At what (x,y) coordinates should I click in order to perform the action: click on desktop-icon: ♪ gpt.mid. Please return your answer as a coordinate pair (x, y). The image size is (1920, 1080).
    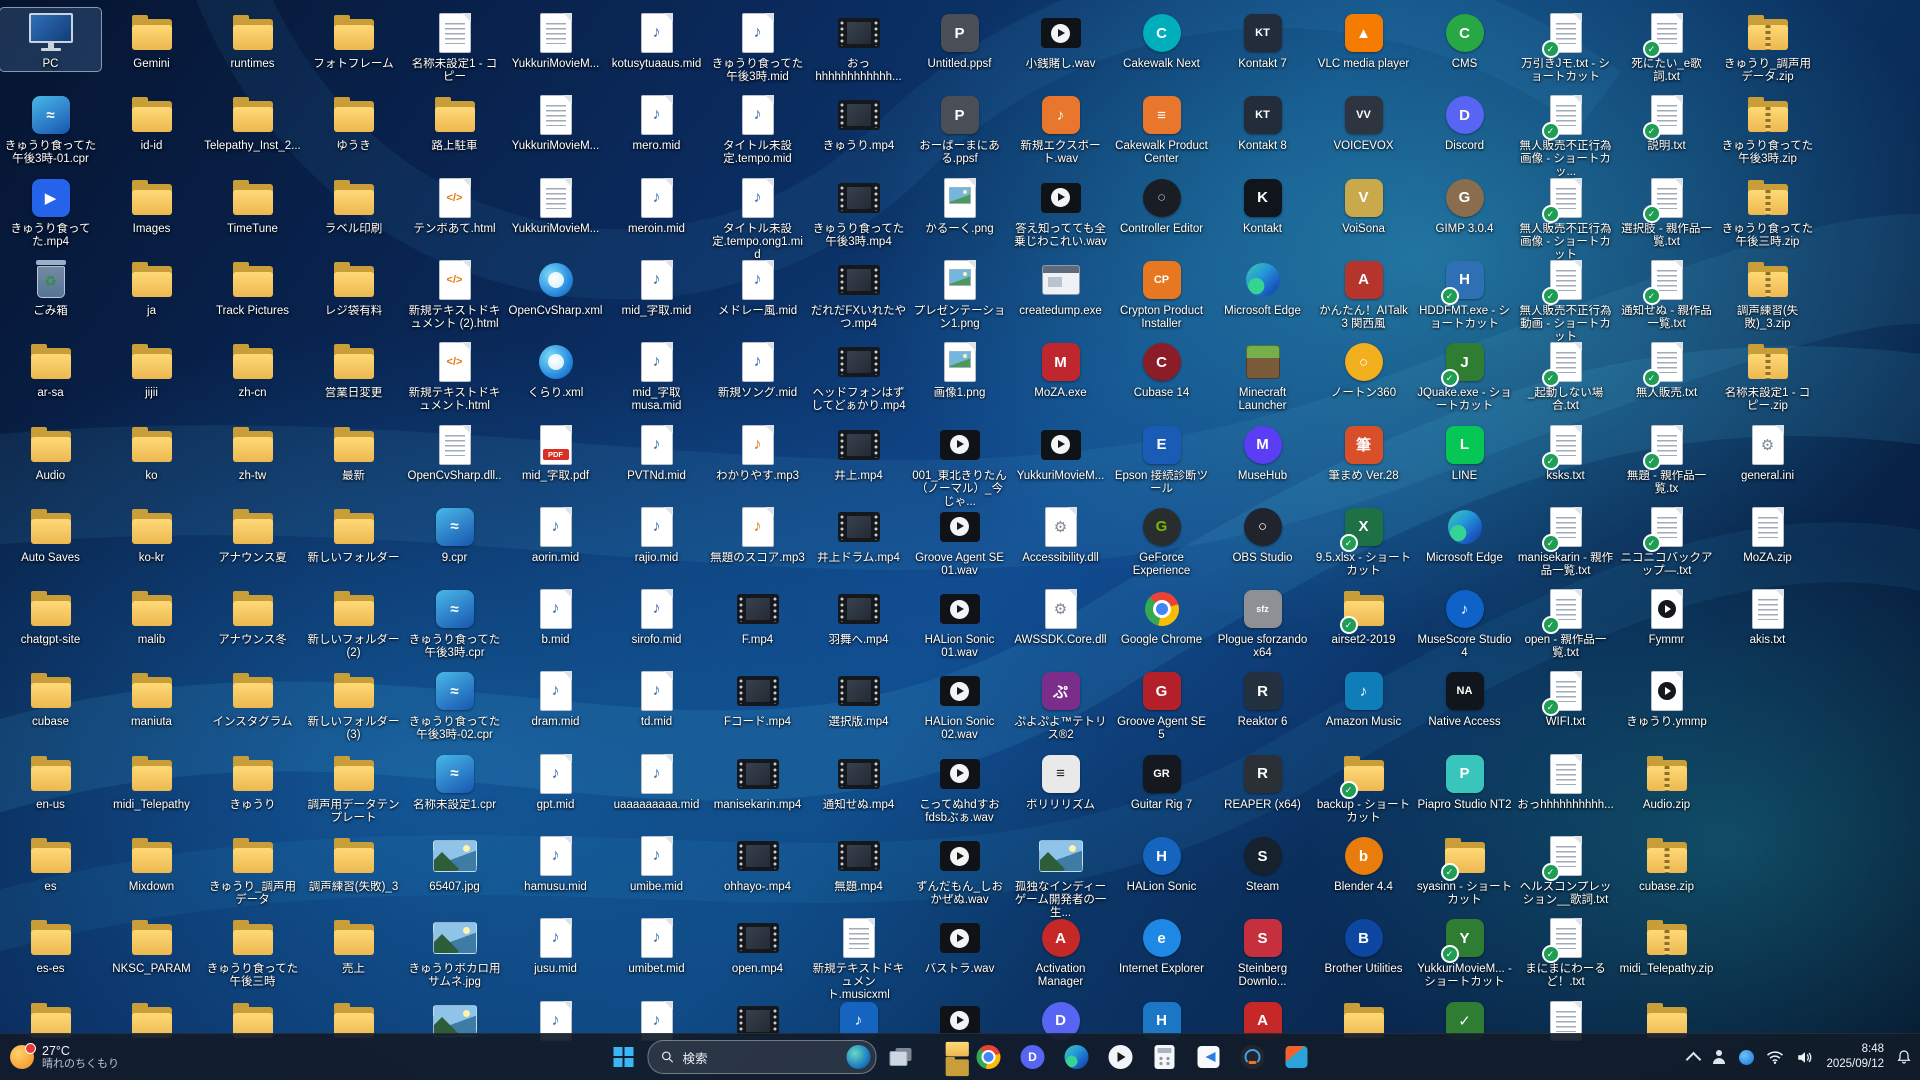
    Looking at the image, I should click on (555, 780).